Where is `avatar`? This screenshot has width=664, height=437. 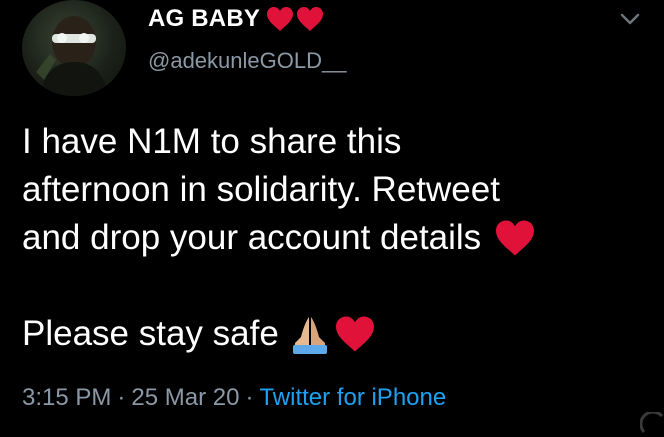 avatar is located at coordinates (74, 48).